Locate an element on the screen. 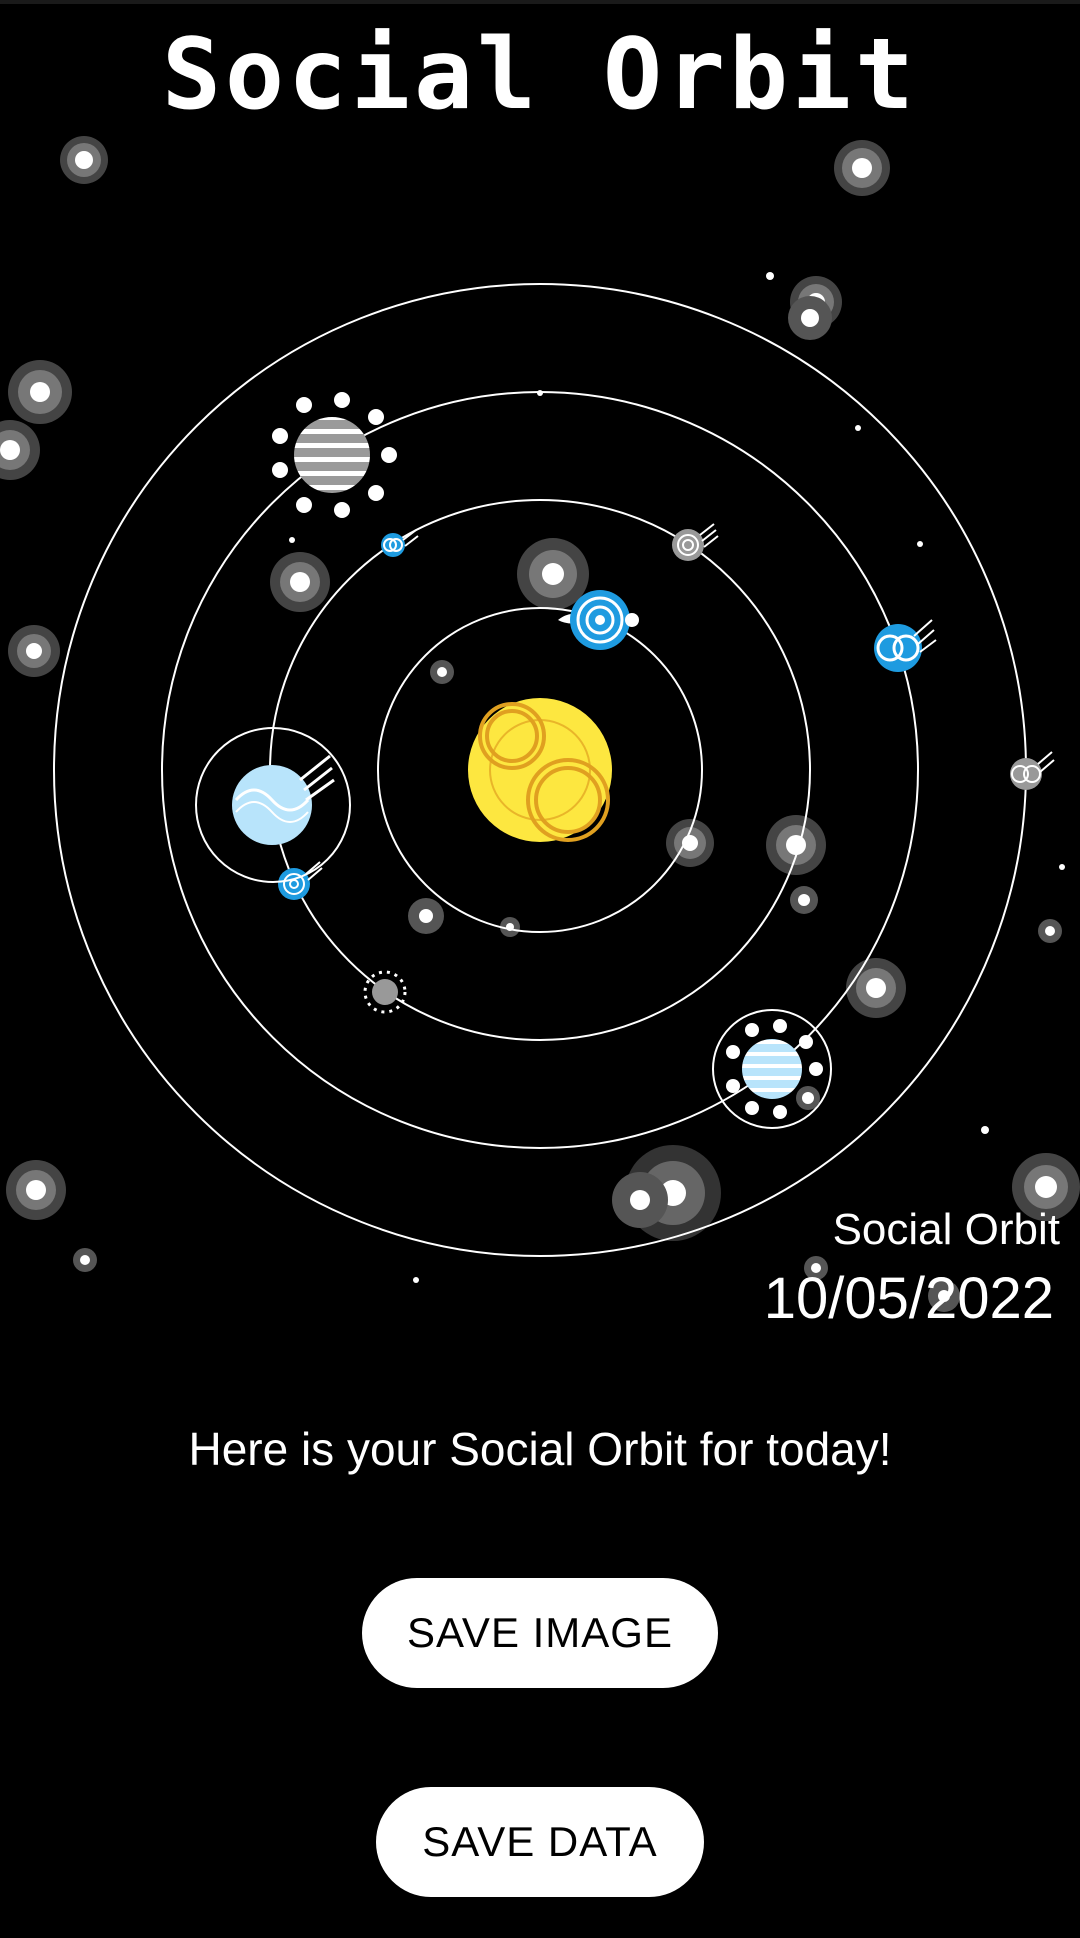 This screenshot has height=1938, width=1080. small-gray-planet is located at coordinates (695, 542).